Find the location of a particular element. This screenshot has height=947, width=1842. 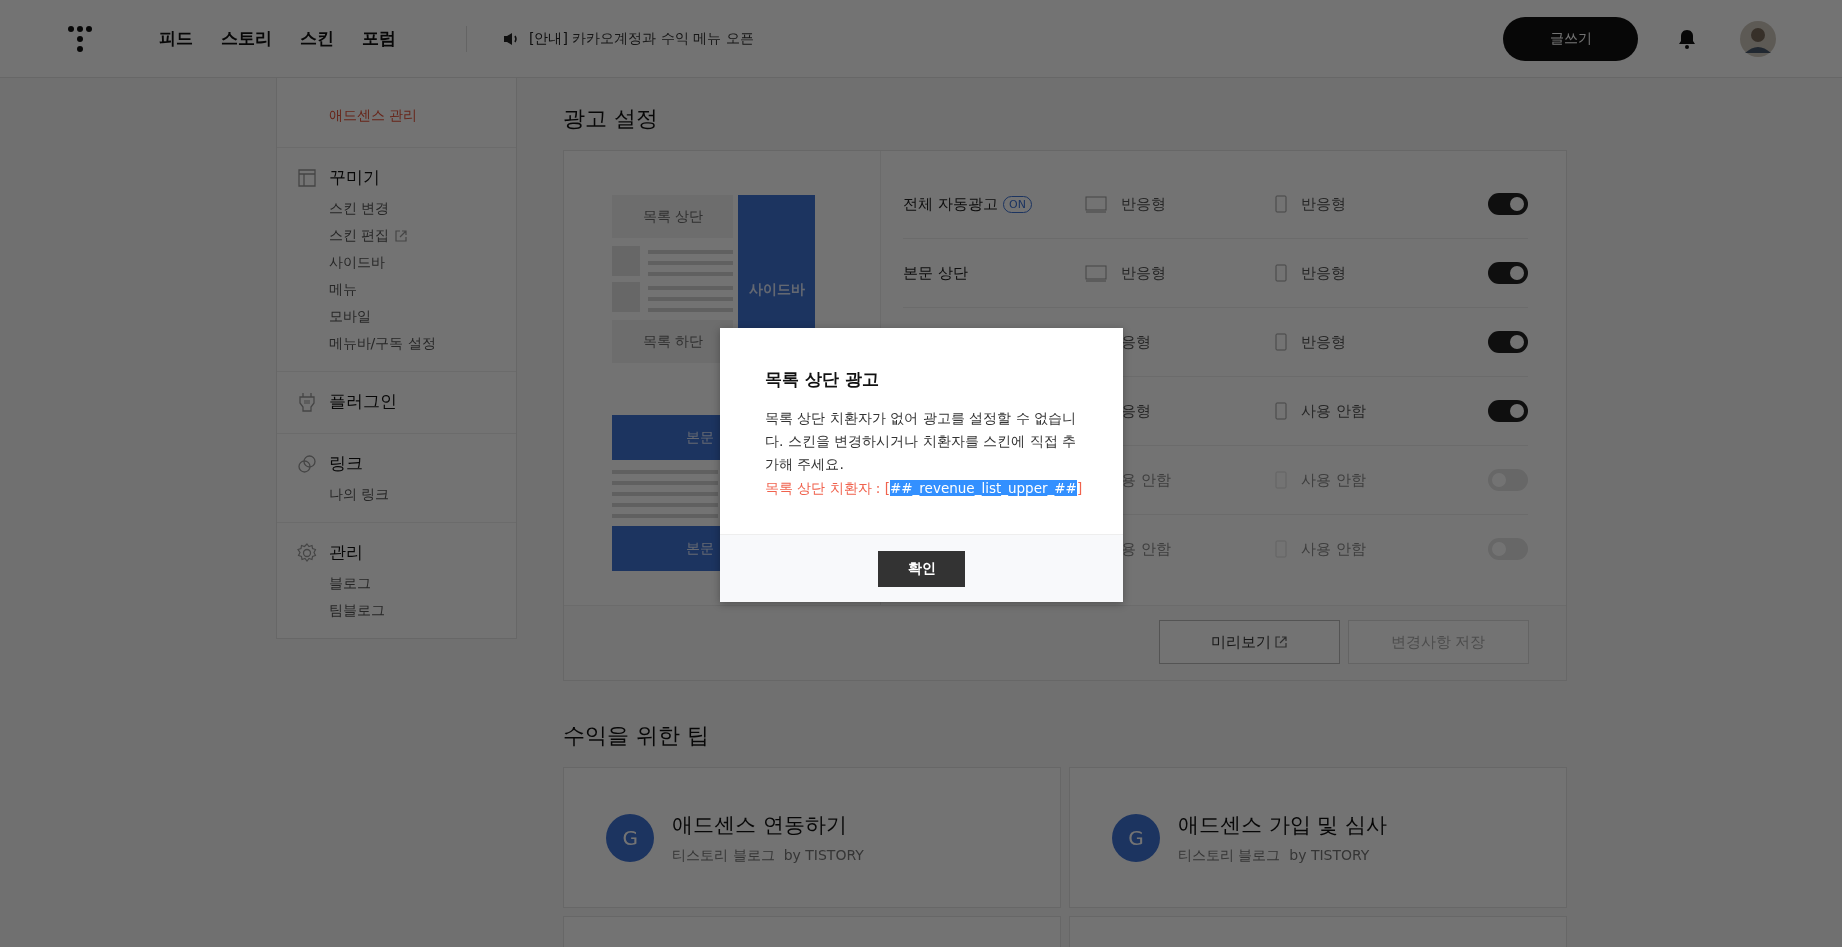

ad-type-text: 사용 안함 is located at coordinates (1334, 411).